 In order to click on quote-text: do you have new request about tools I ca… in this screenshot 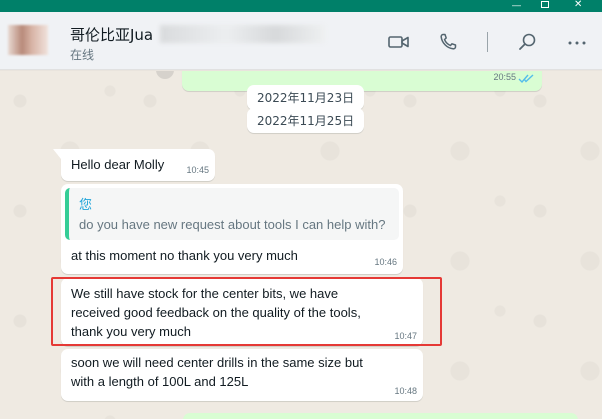, I will do `click(232, 224)`.